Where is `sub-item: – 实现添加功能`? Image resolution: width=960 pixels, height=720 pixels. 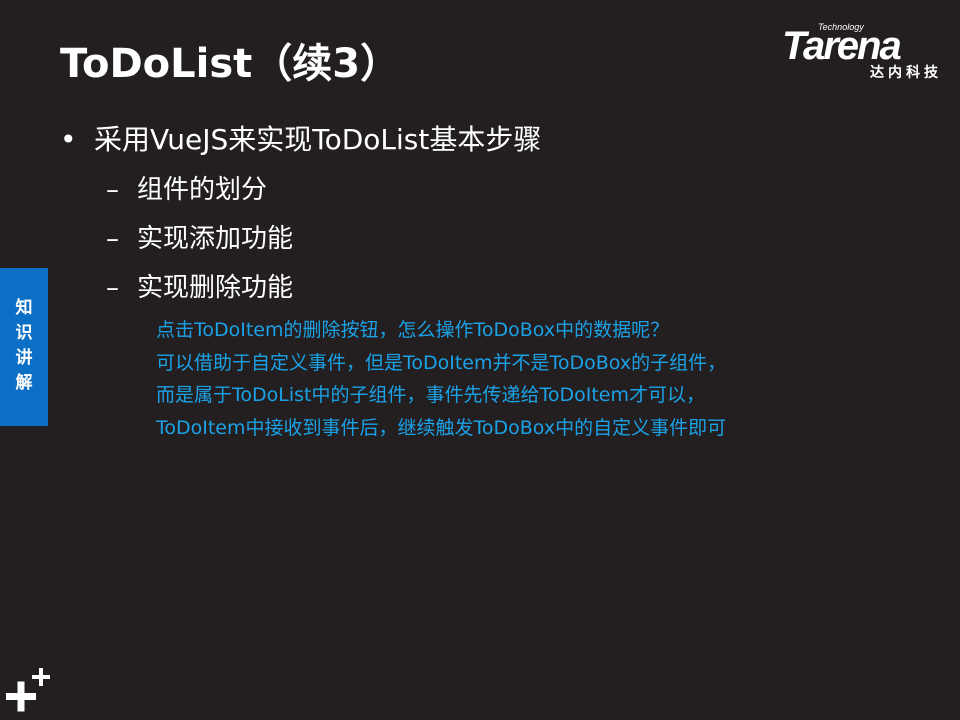 sub-item: – 实现添加功能 is located at coordinates (199, 239).